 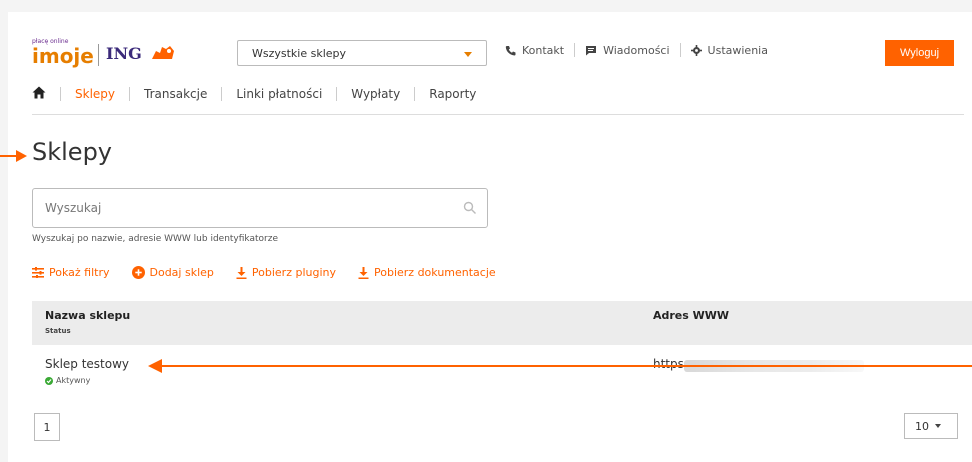 What do you see at coordinates (163, 55) in the screenshot?
I see `lion-icon` at bounding box center [163, 55].